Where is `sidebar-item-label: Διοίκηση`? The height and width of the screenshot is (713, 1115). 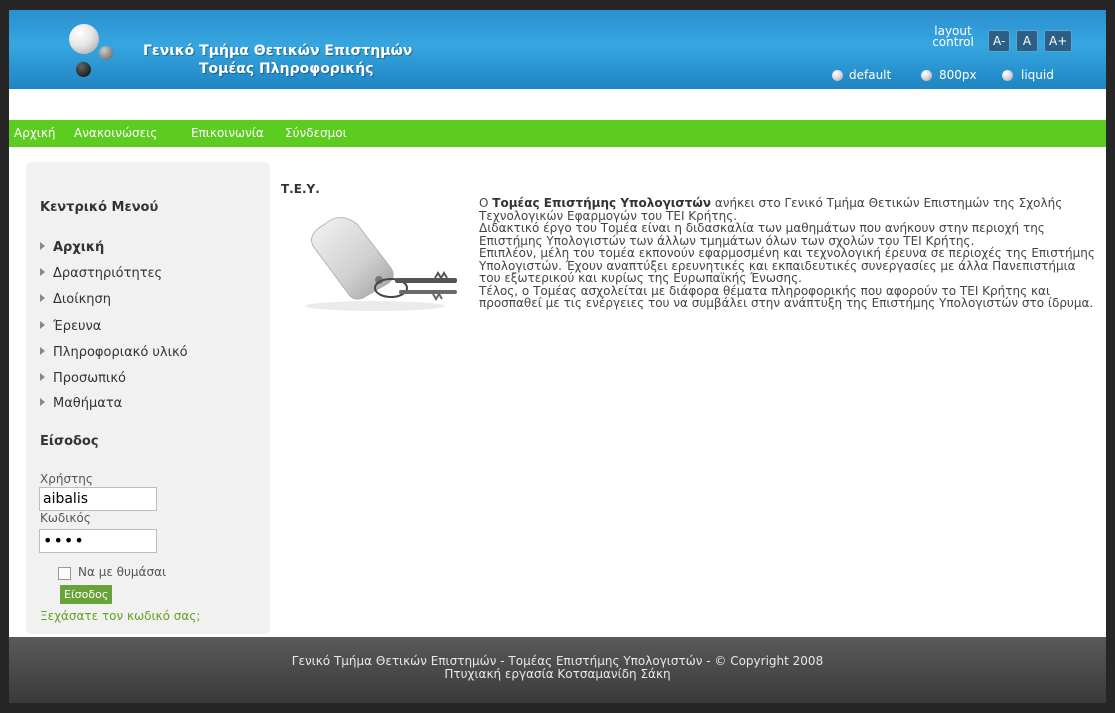
sidebar-item-label: Διοίκηση is located at coordinates (82, 299).